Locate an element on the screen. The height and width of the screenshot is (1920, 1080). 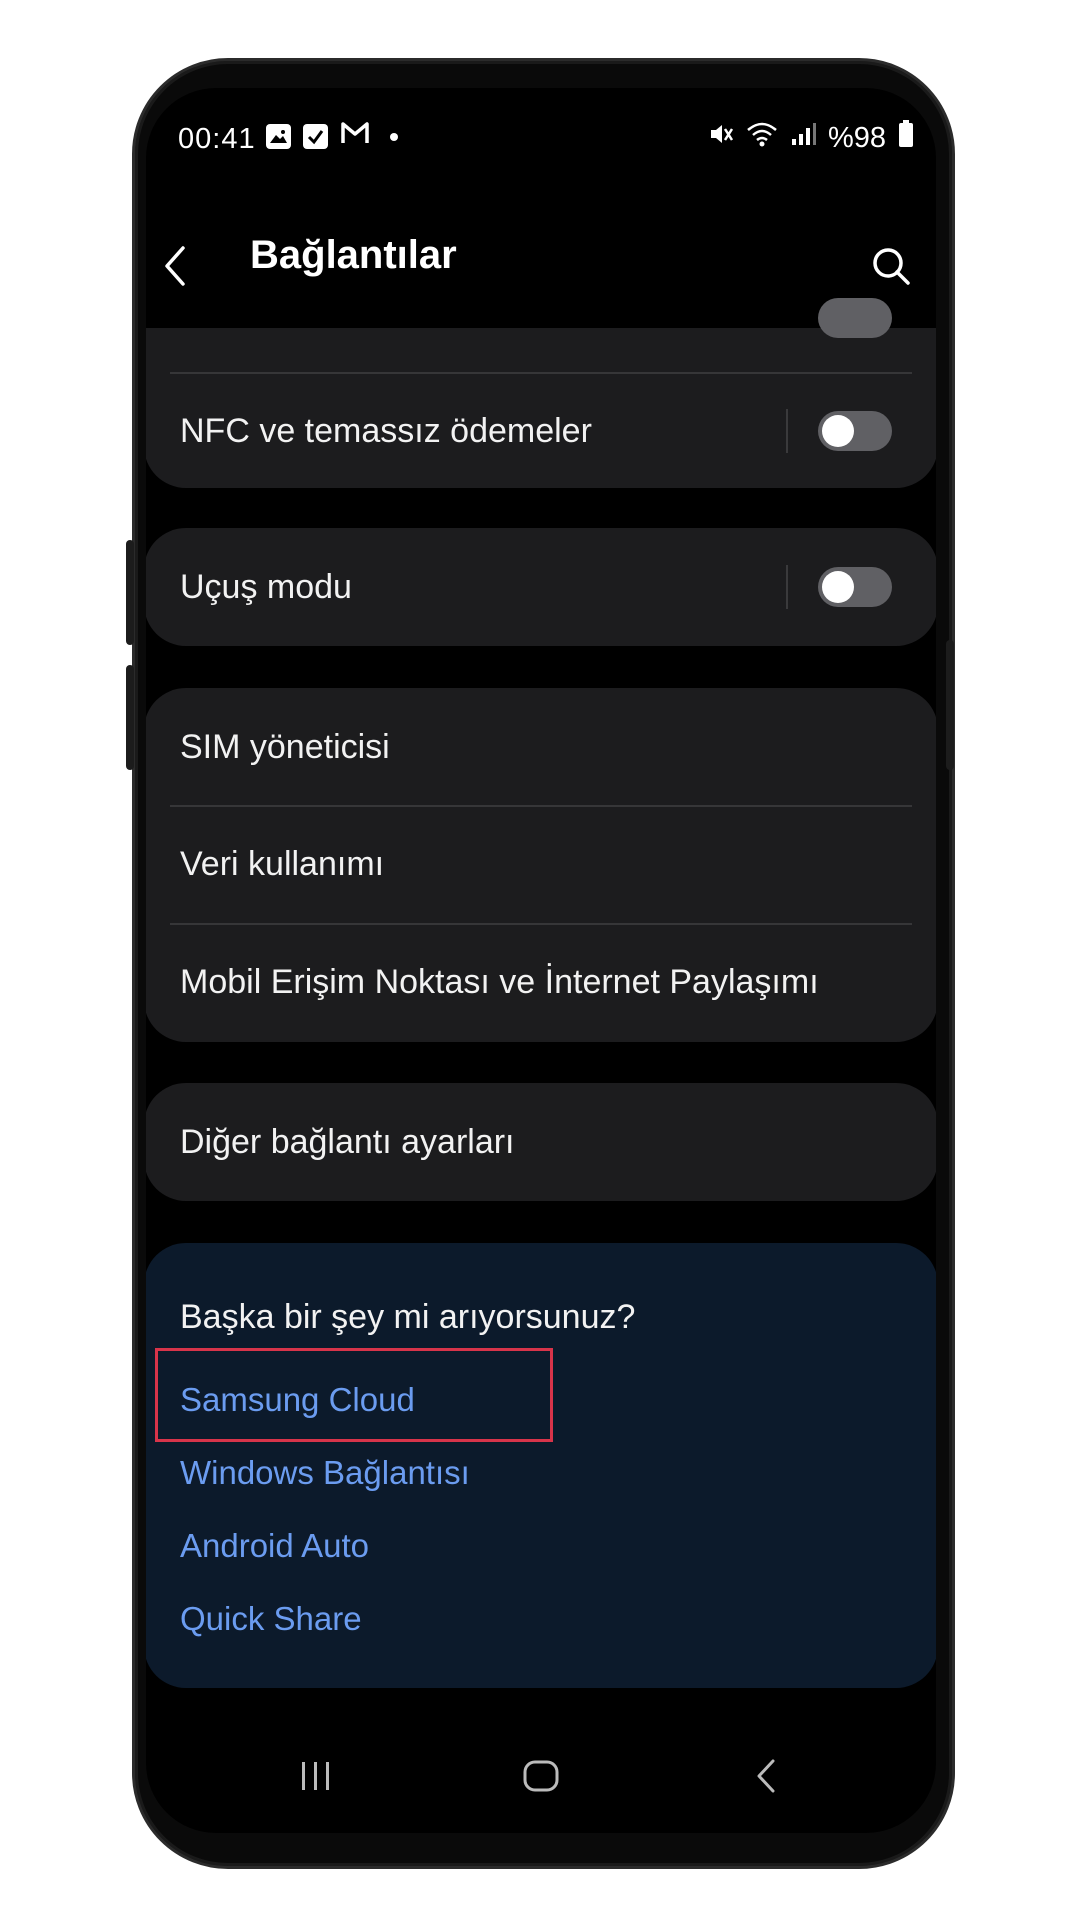
airplane-mode-toggle is located at coordinates (855, 587).